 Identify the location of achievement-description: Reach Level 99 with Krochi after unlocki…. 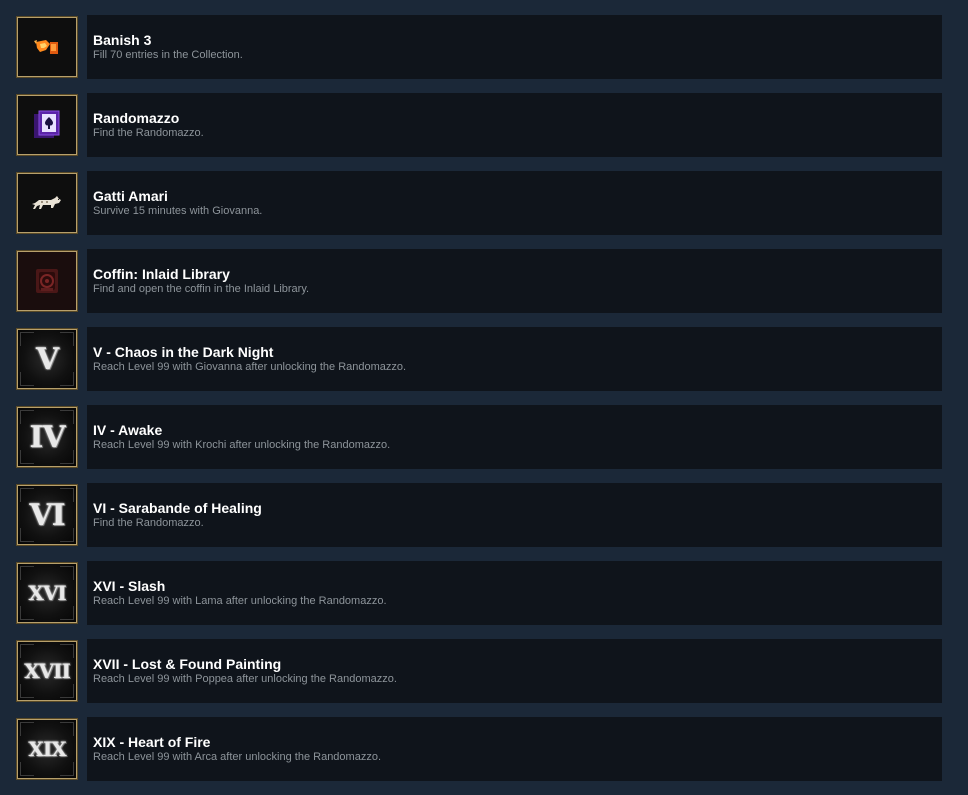
(242, 445).